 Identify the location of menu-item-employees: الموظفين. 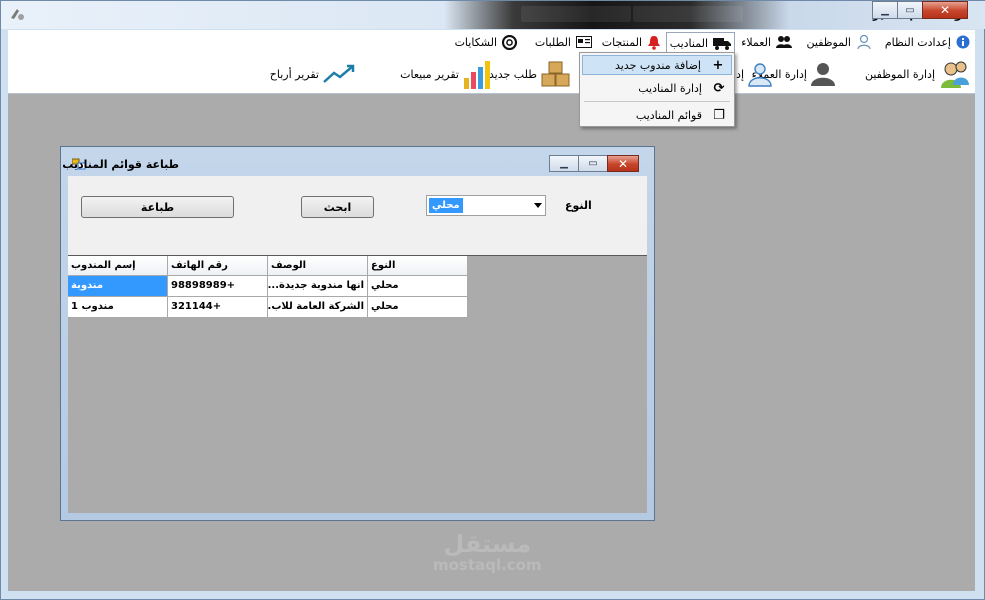
(839, 42).